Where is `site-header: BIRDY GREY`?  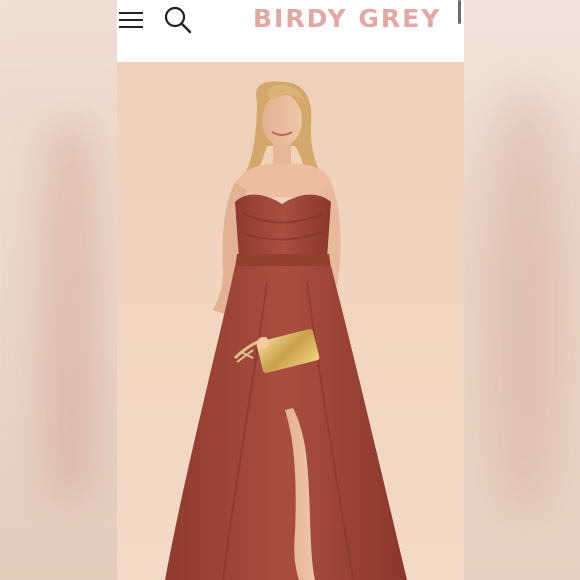
site-header: BIRDY GREY is located at coordinates (290, 31).